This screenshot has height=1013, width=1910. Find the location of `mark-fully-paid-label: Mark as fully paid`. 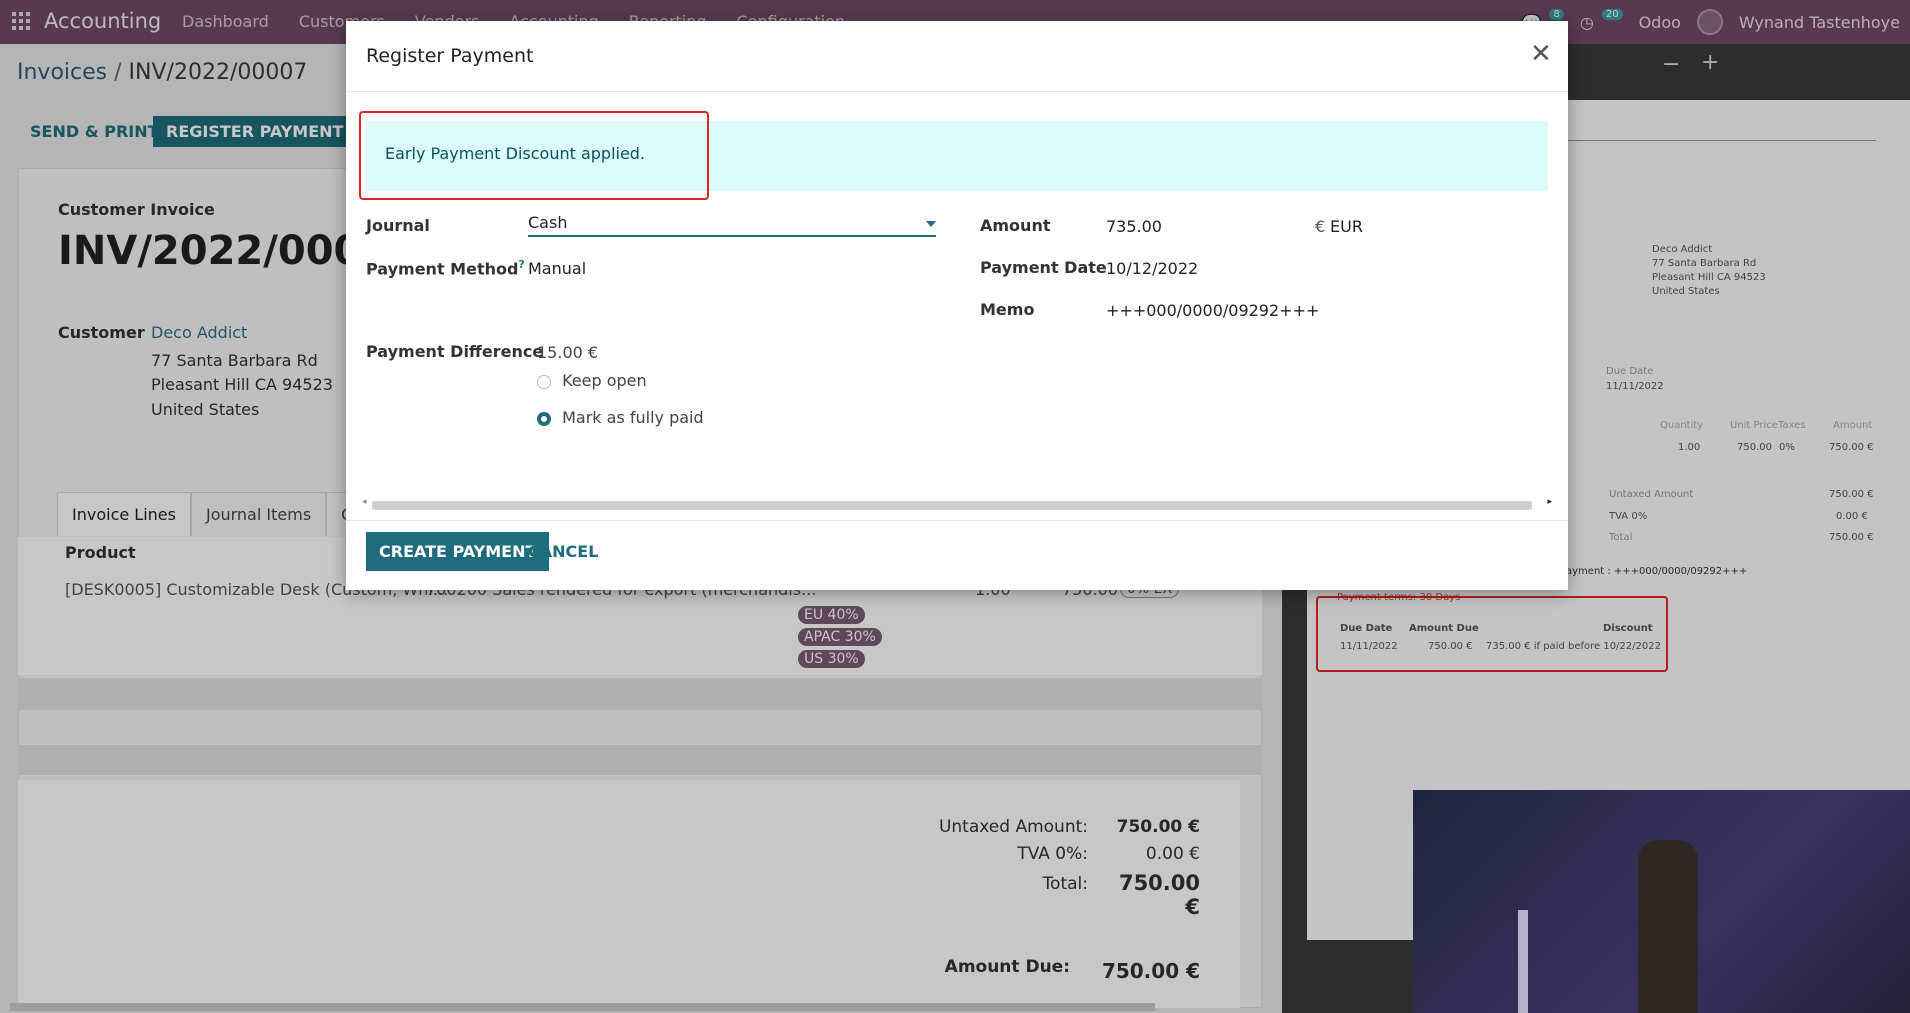

mark-fully-paid-label: Mark as fully paid is located at coordinates (633, 417).